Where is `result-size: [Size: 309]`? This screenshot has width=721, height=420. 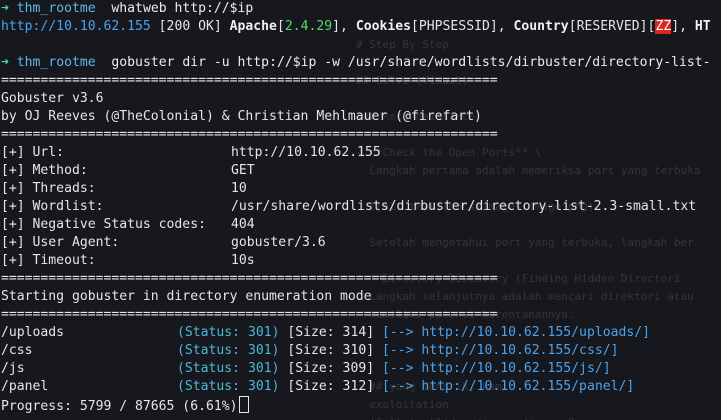
result-size: [Size: 309] is located at coordinates (331, 368).